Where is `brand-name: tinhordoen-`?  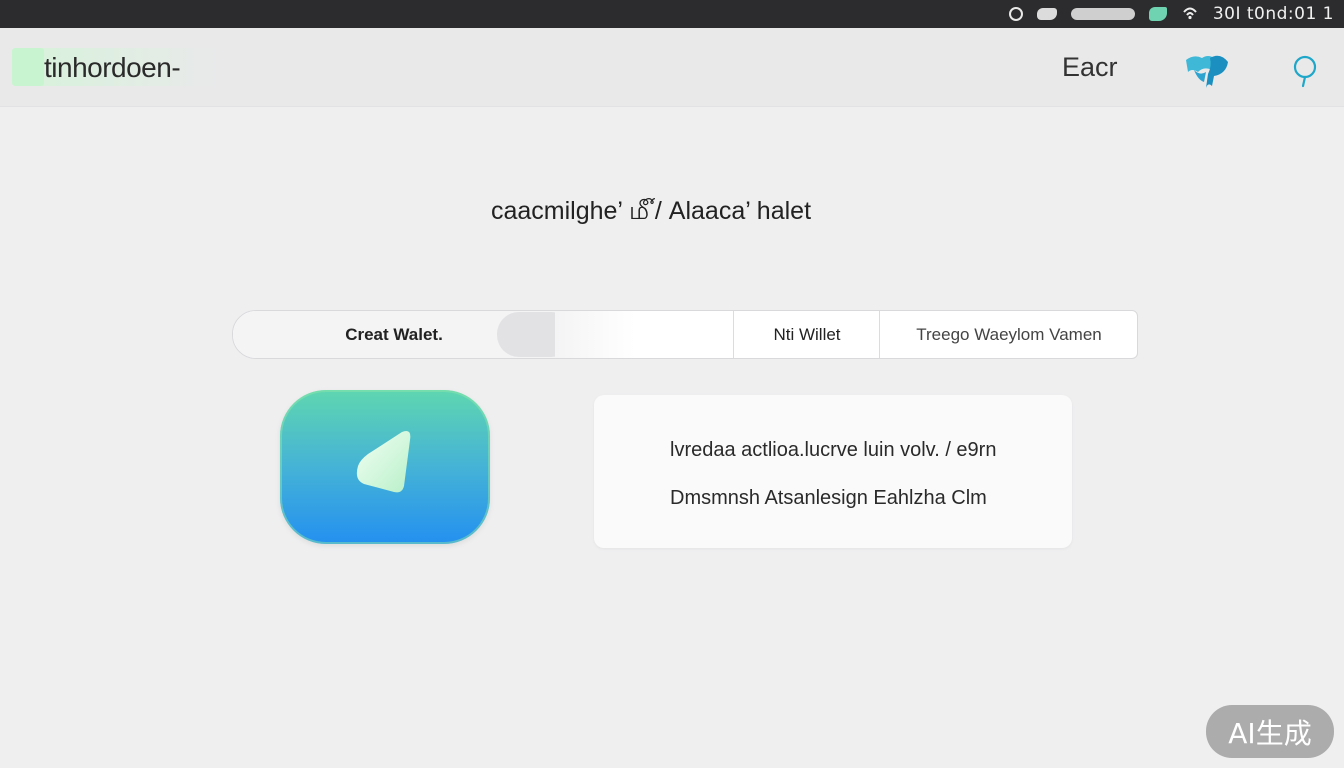
brand-name: tinhordoen- is located at coordinates (112, 68).